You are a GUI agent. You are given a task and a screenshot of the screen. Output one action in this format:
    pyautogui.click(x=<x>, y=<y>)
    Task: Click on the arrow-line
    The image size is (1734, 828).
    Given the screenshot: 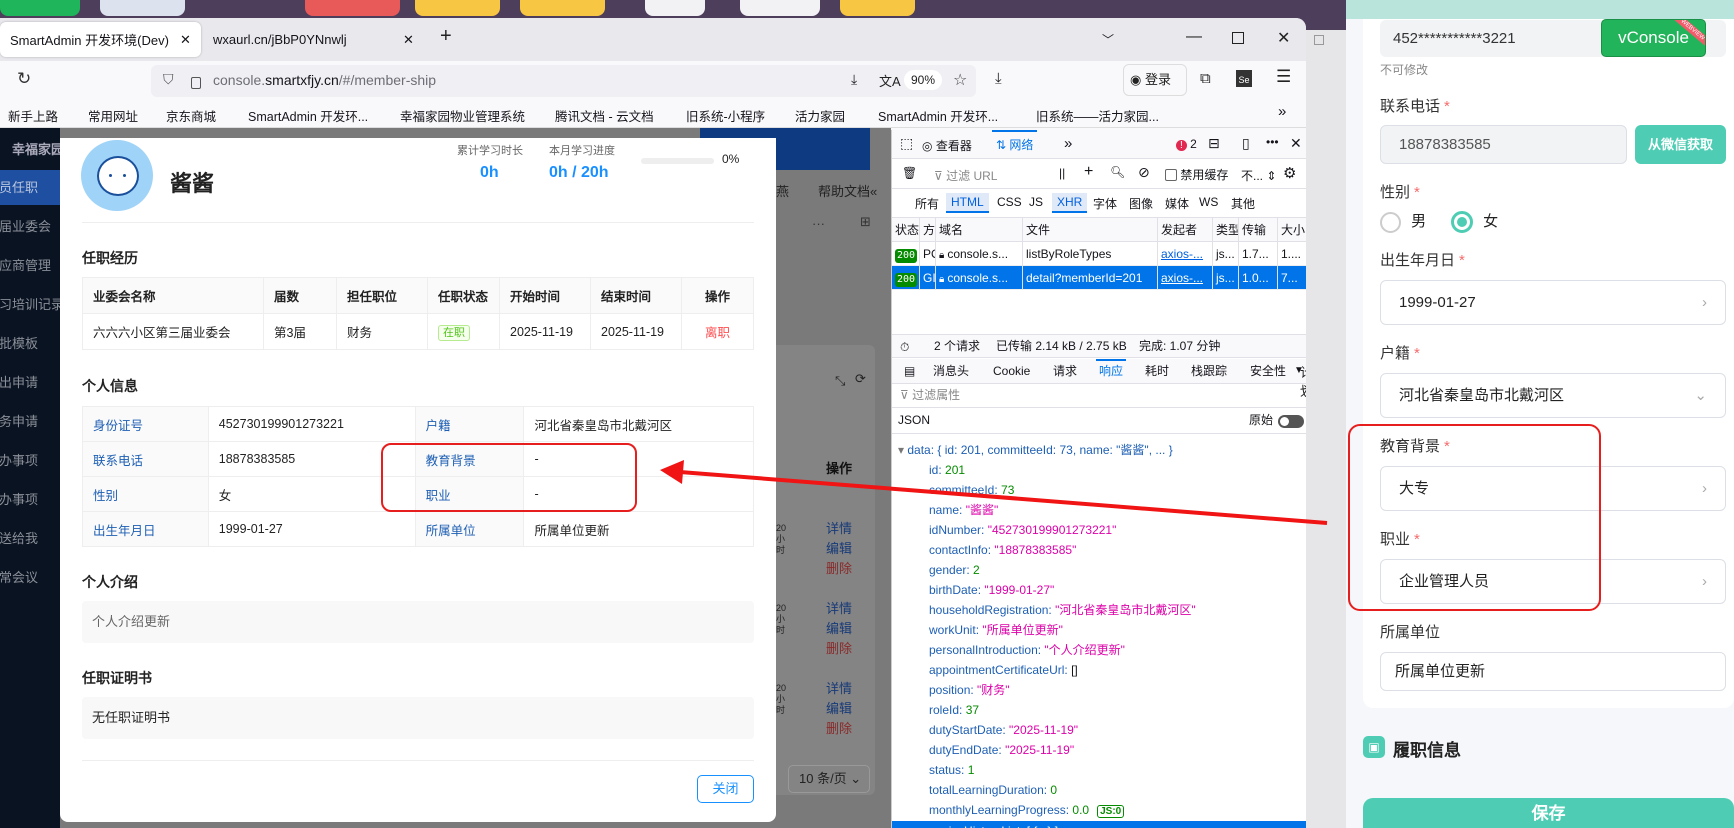 What is the action you would take?
    pyautogui.click(x=1003, y=497)
    